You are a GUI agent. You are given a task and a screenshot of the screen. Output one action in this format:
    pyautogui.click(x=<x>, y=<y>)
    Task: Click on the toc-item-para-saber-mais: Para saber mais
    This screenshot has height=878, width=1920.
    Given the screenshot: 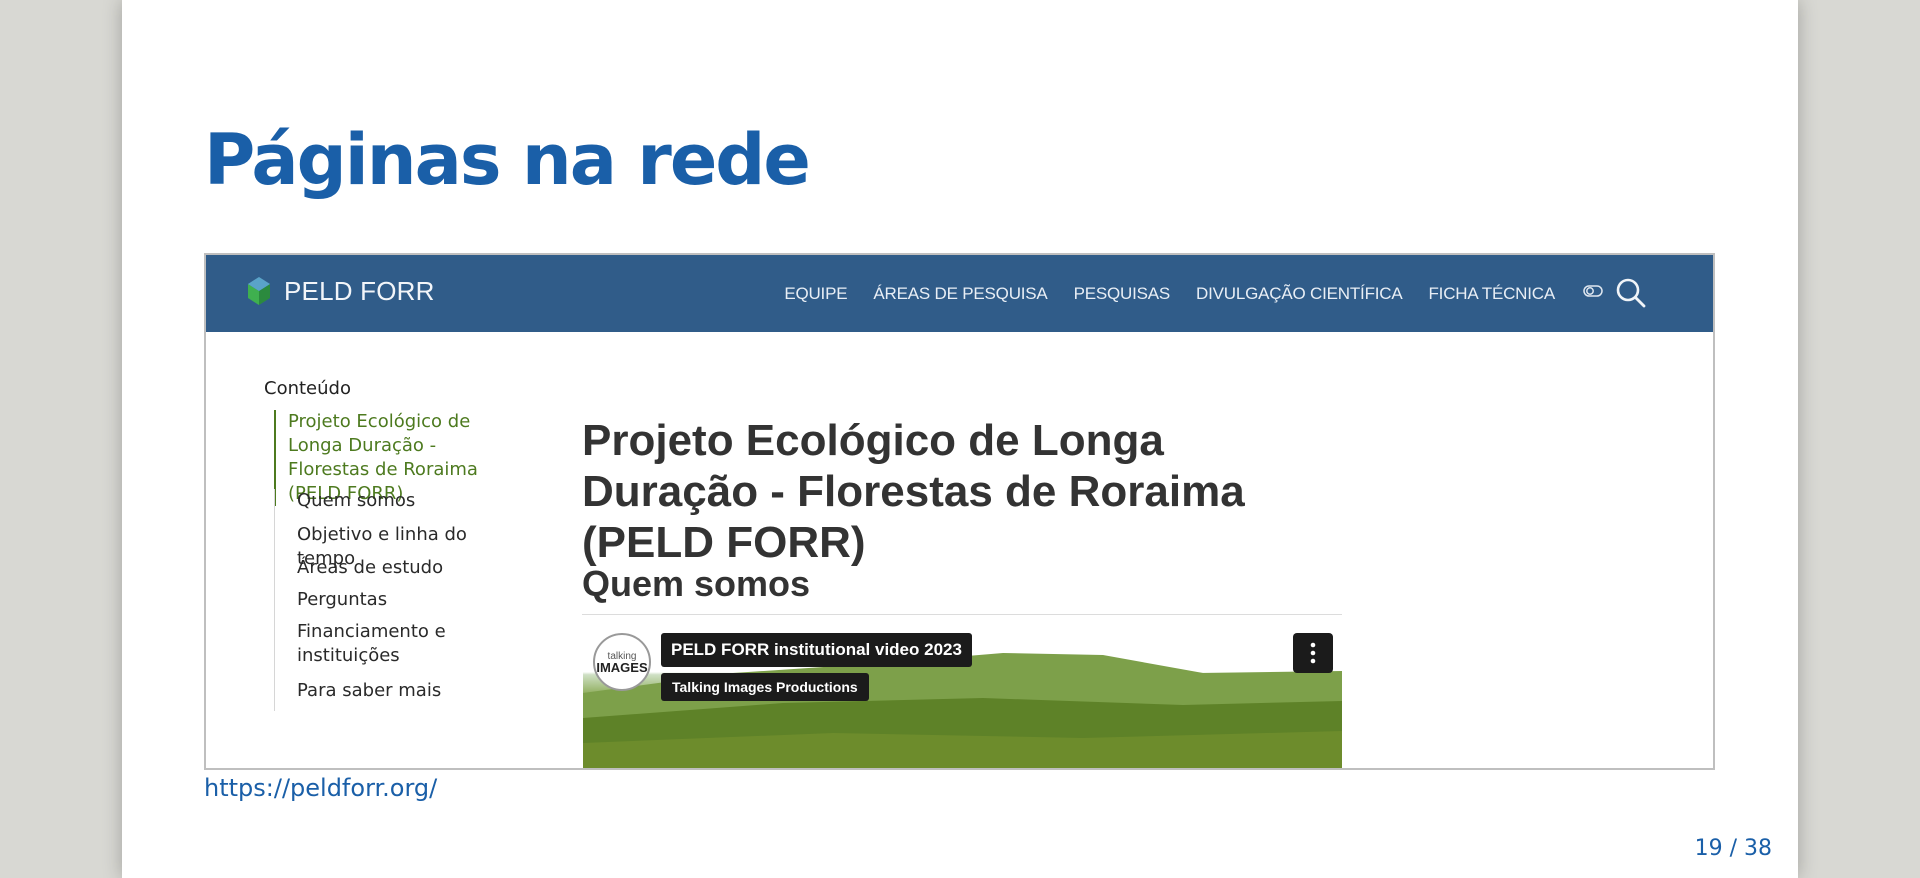 What is the action you would take?
    pyautogui.click(x=407, y=691)
    